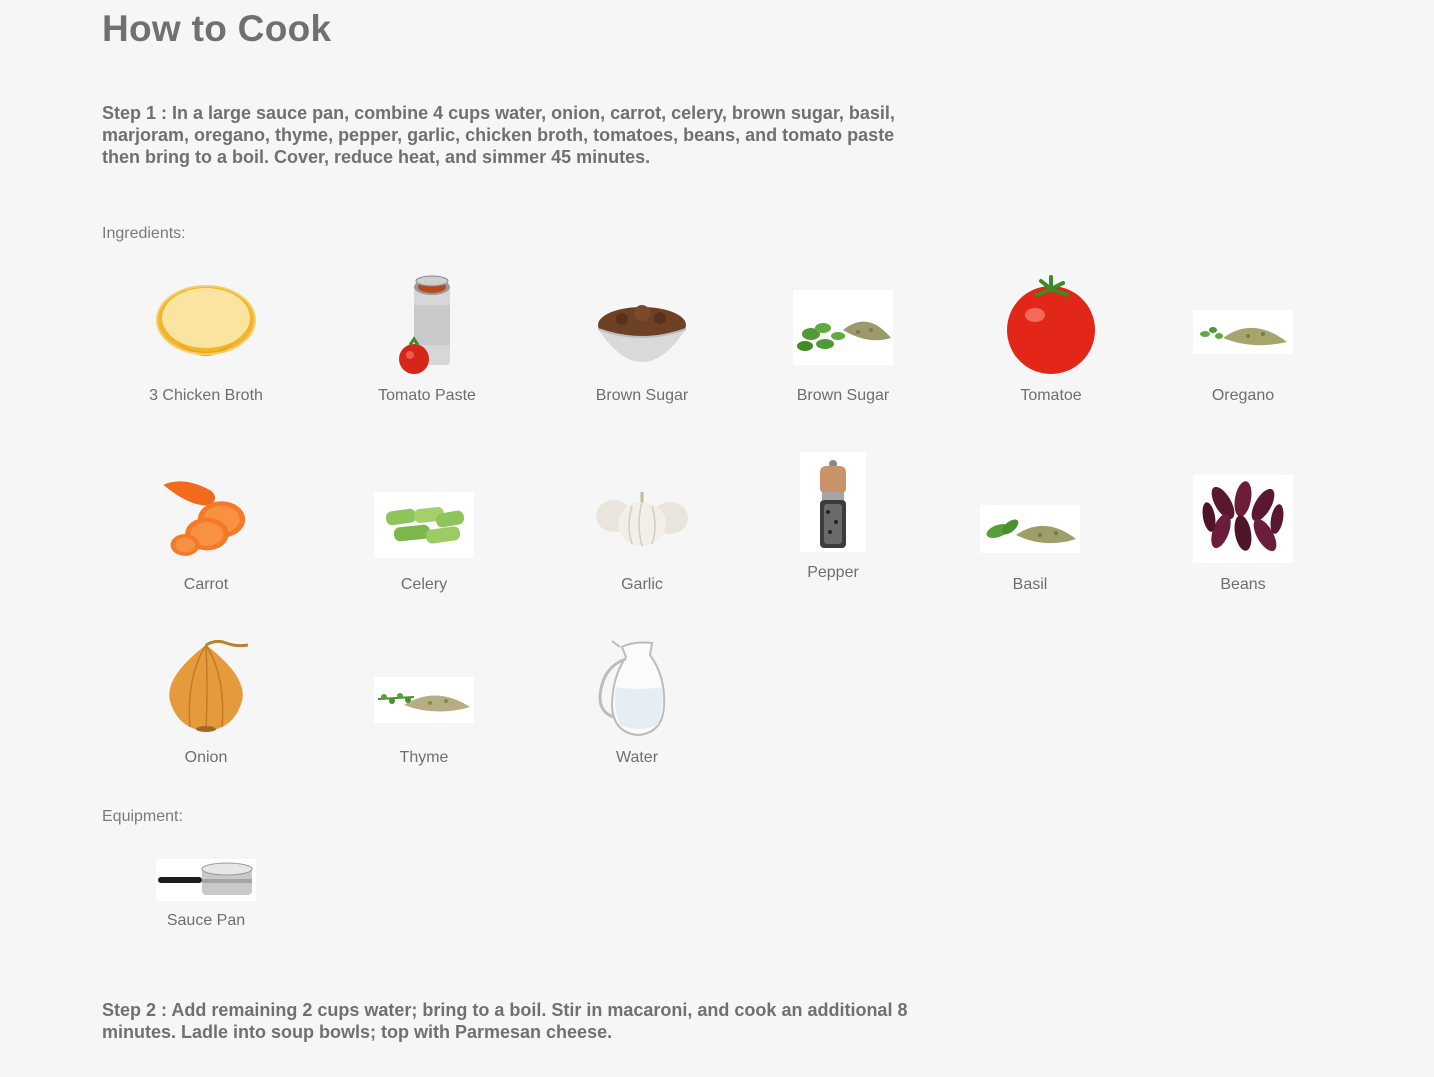  What do you see at coordinates (206, 514) in the screenshot?
I see `carrot-icon` at bounding box center [206, 514].